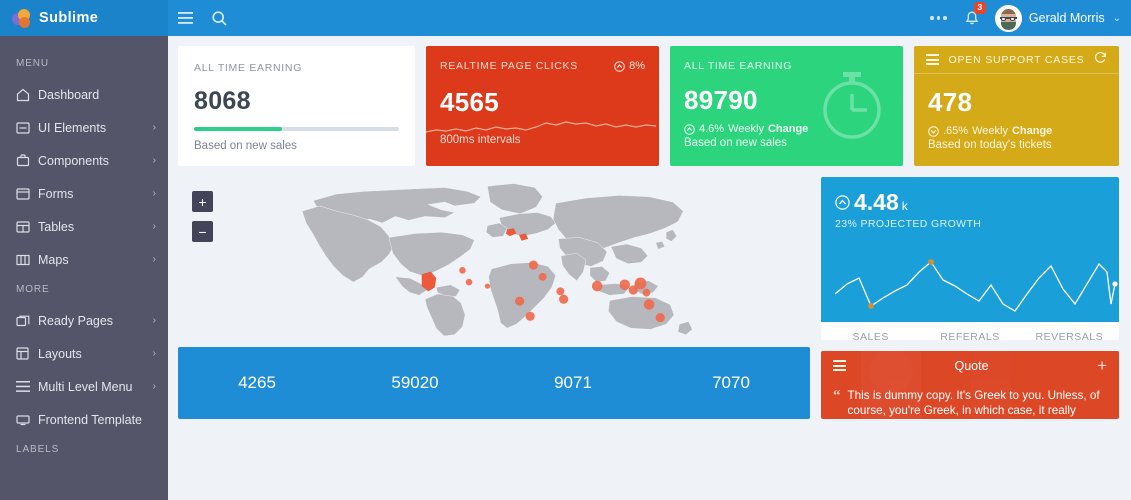 The image size is (1131, 500). I want to click on sidebar-item-dashboard: Dashboard, so click(84, 94).